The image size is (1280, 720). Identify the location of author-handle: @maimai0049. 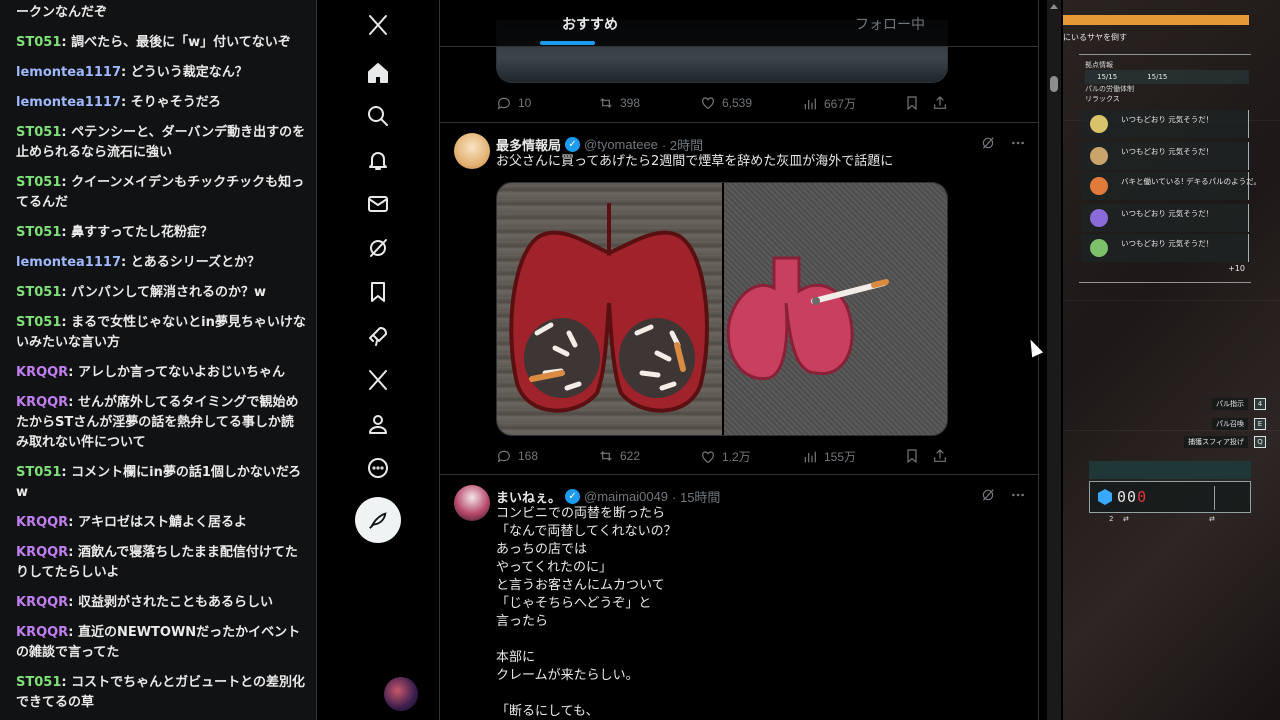
(626, 496).